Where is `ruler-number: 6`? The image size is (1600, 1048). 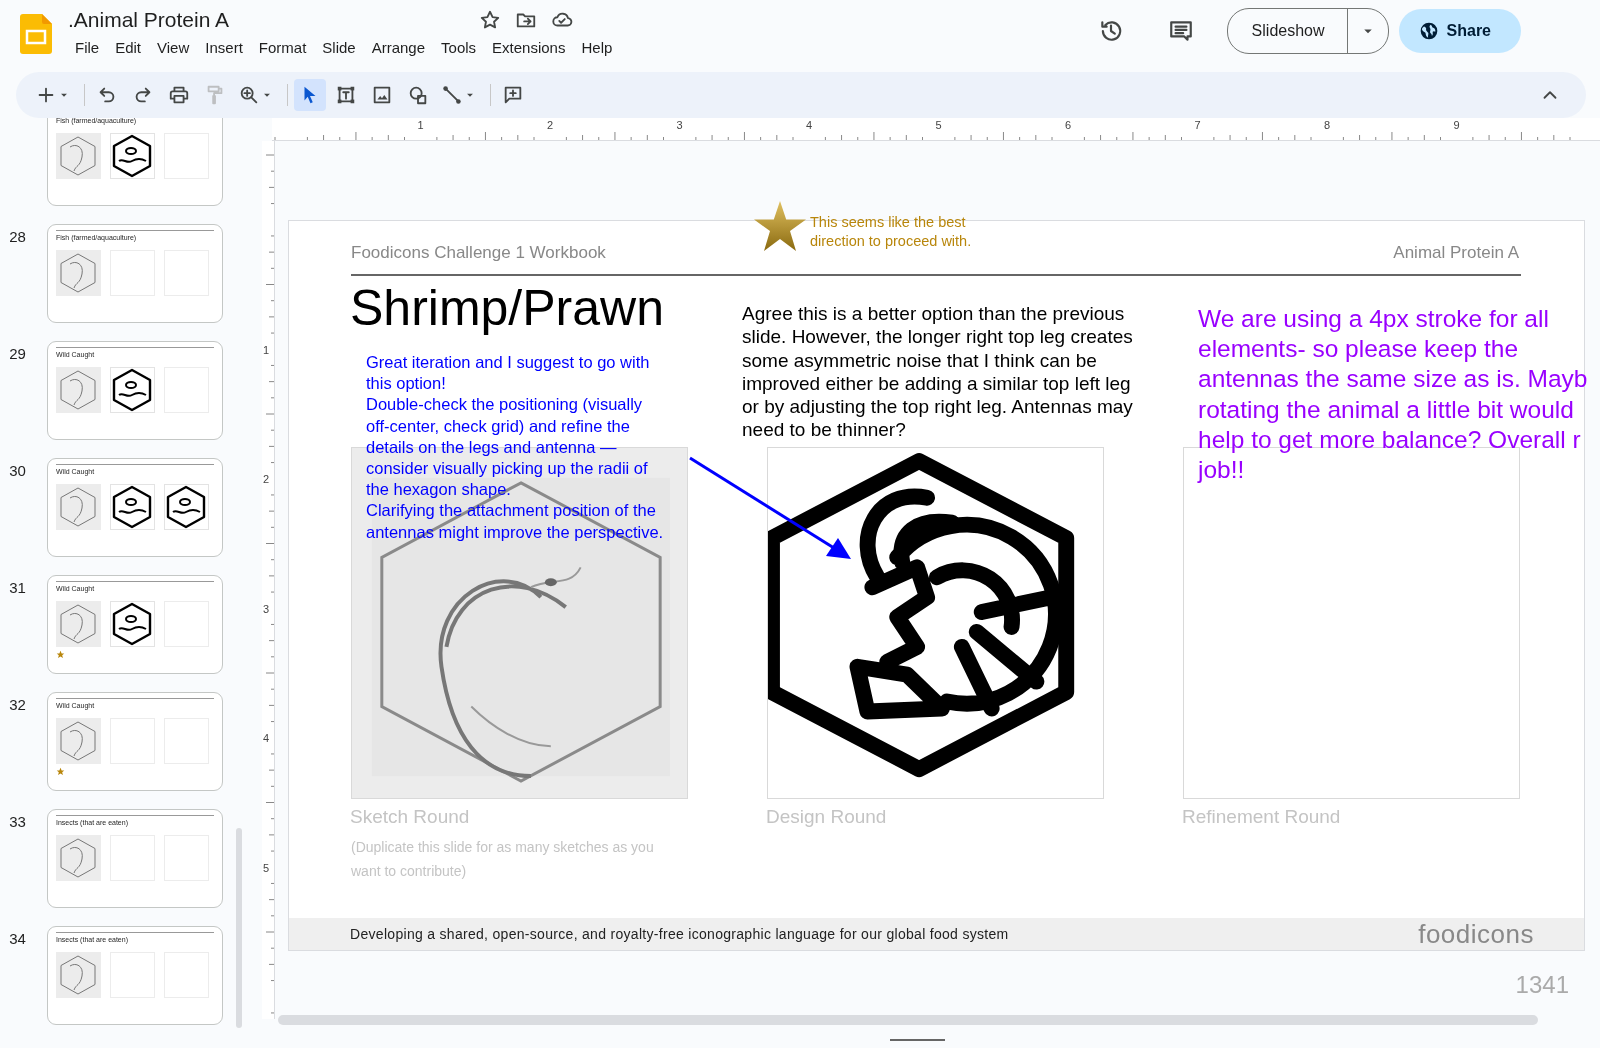
ruler-number: 6 is located at coordinates (1068, 125).